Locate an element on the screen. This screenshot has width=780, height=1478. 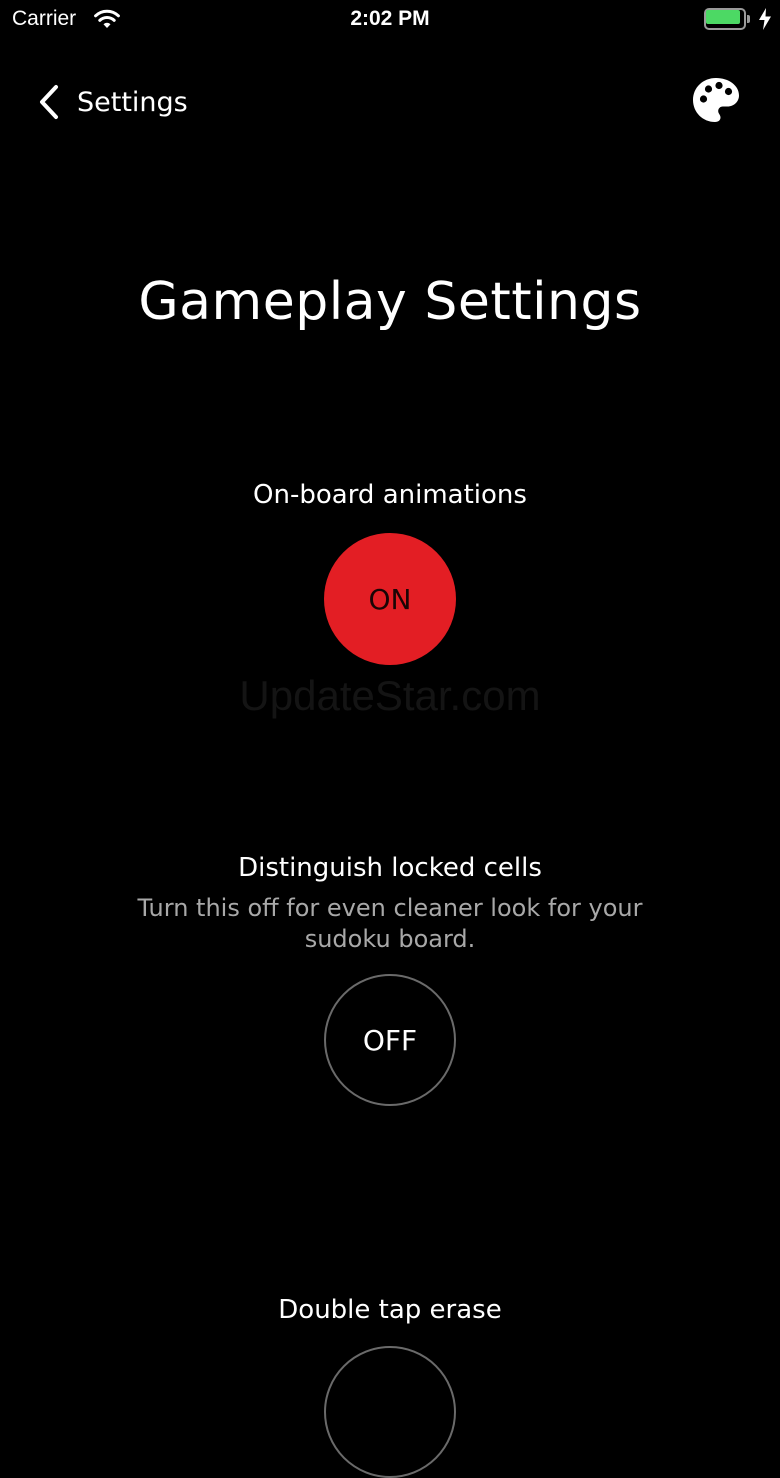
navigation-bar: Settings is located at coordinates (390, 102).